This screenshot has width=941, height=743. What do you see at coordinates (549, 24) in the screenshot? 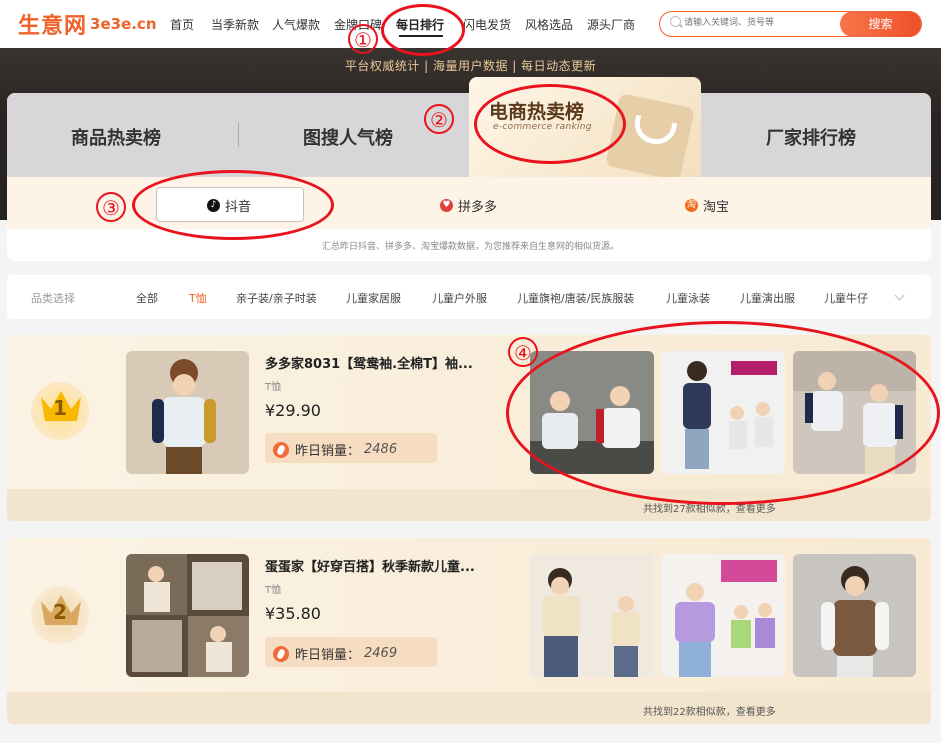
I see `nav-item-style: 风格选品` at bounding box center [549, 24].